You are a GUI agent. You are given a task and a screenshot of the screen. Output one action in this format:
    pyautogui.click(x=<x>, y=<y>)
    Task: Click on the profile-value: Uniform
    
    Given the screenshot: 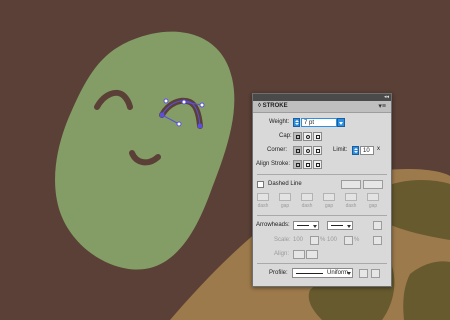 What is the action you would take?
    pyautogui.click(x=338, y=273)
    